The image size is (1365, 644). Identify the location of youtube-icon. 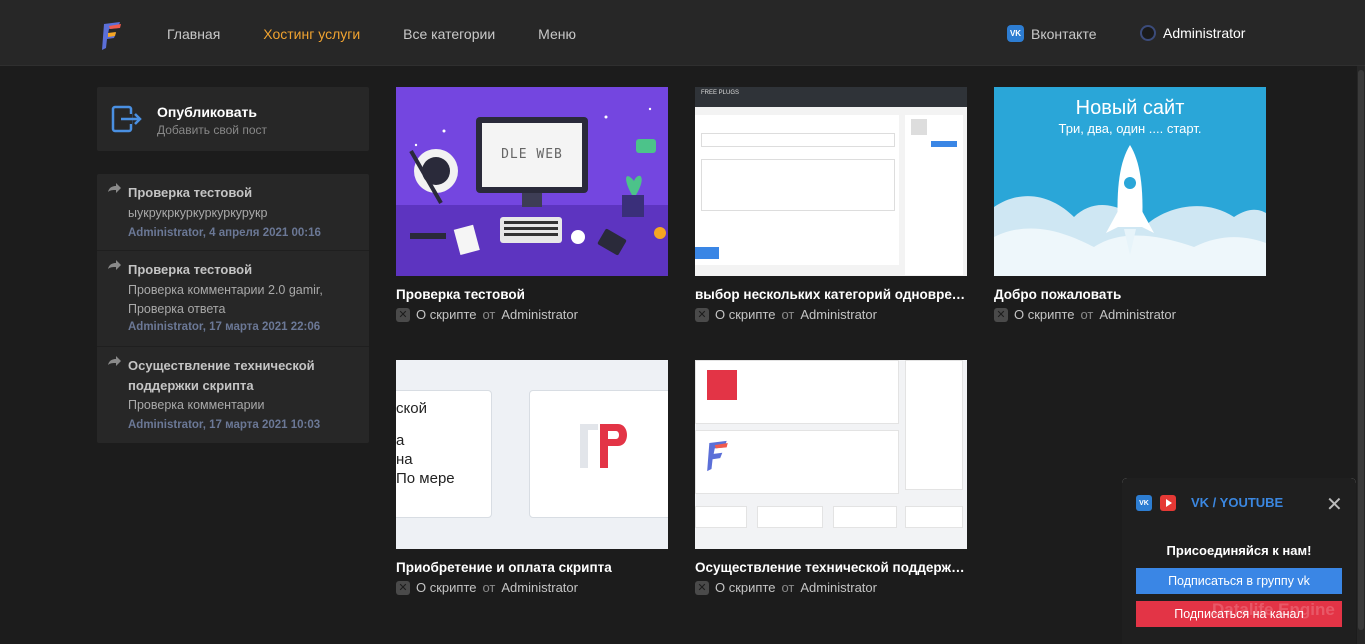
(1168, 503).